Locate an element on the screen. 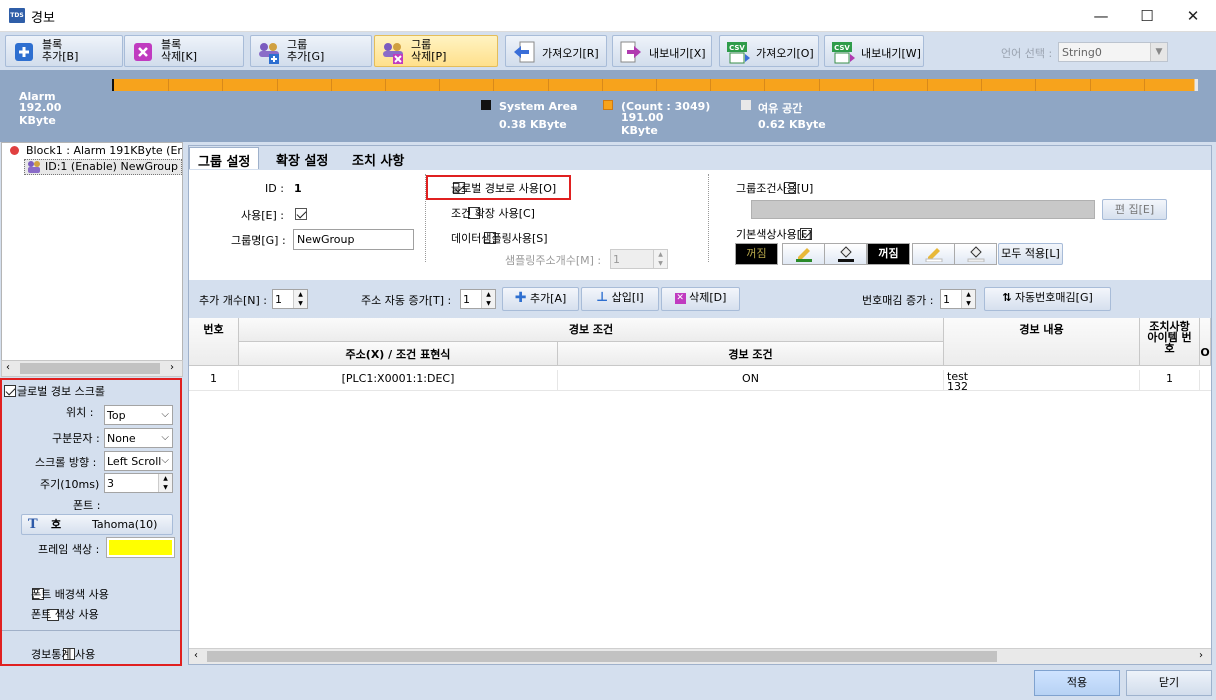 The image size is (1216, 700). delete-row-button: ✕ 삭제[D] is located at coordinates (700, 299).